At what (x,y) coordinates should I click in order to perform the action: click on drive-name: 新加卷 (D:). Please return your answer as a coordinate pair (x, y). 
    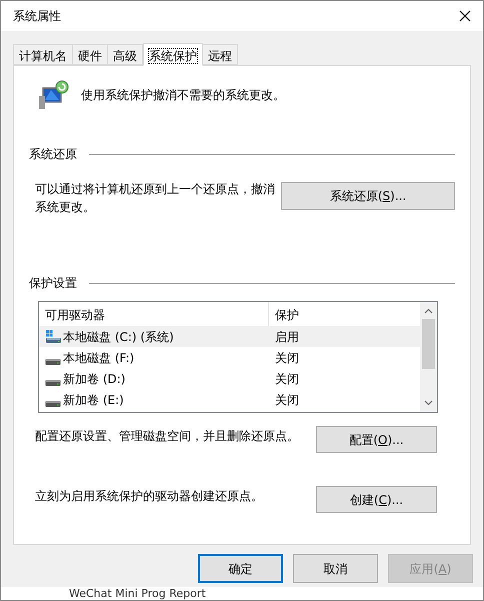
    Looking at the image, I should click on (94, 379).